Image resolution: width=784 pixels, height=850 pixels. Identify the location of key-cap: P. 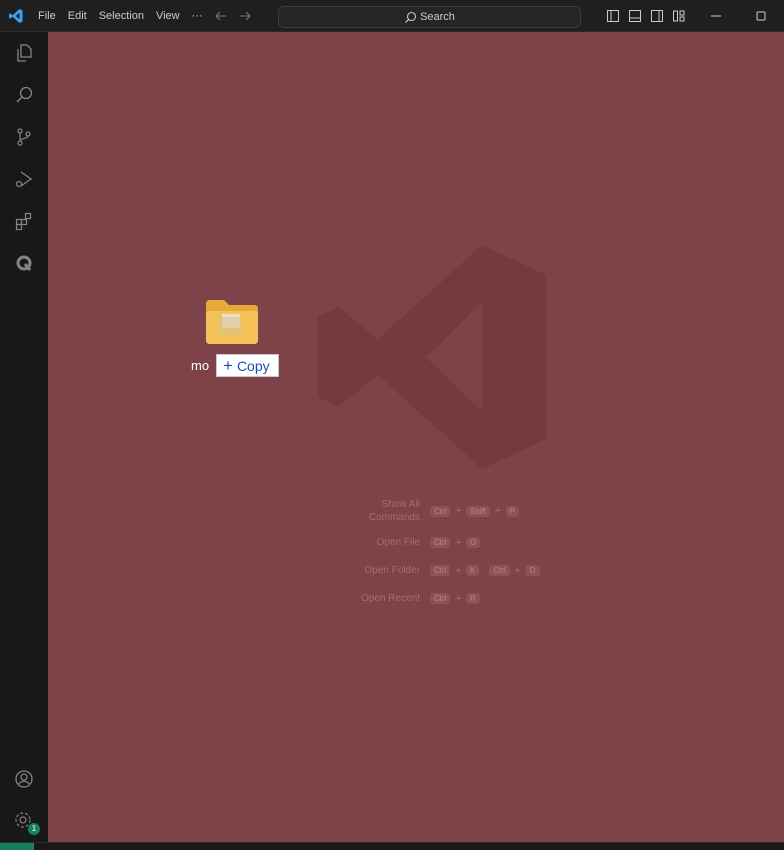
(512, 511).